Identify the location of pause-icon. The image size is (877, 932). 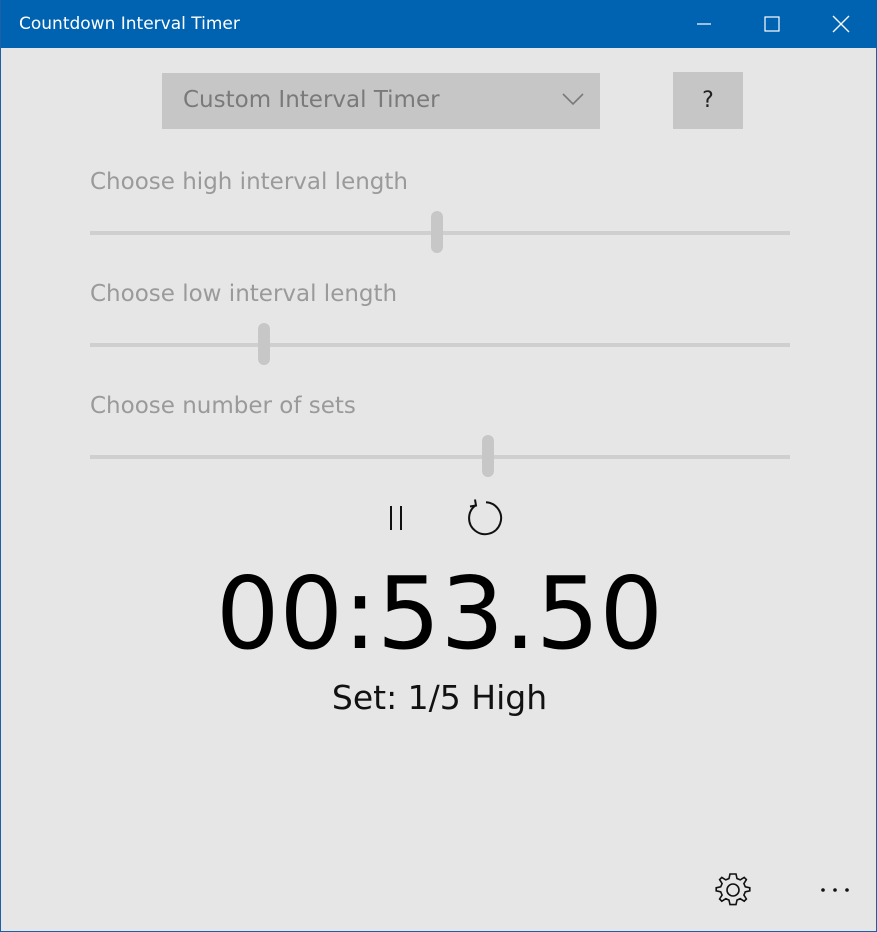
(396, 518).